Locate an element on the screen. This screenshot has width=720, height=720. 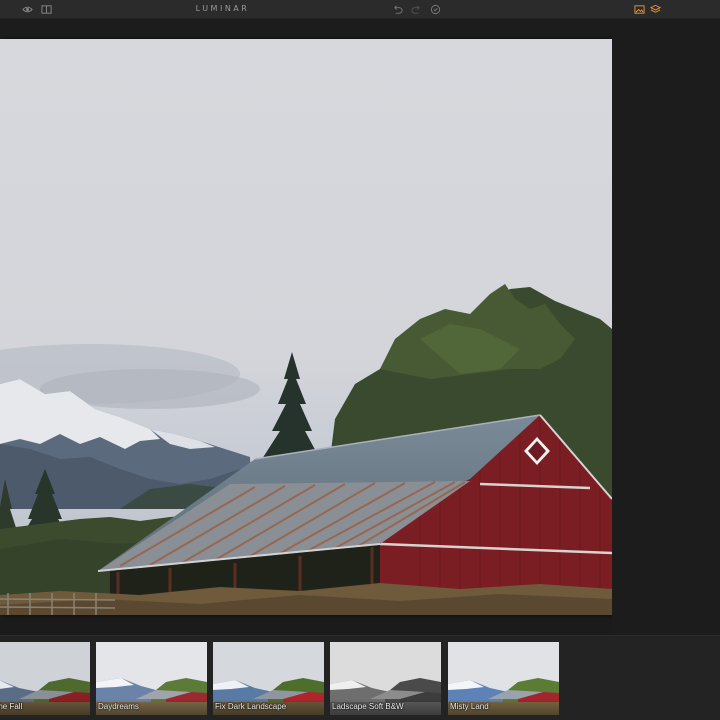
undo-icon is located at coordinates (397, 9).